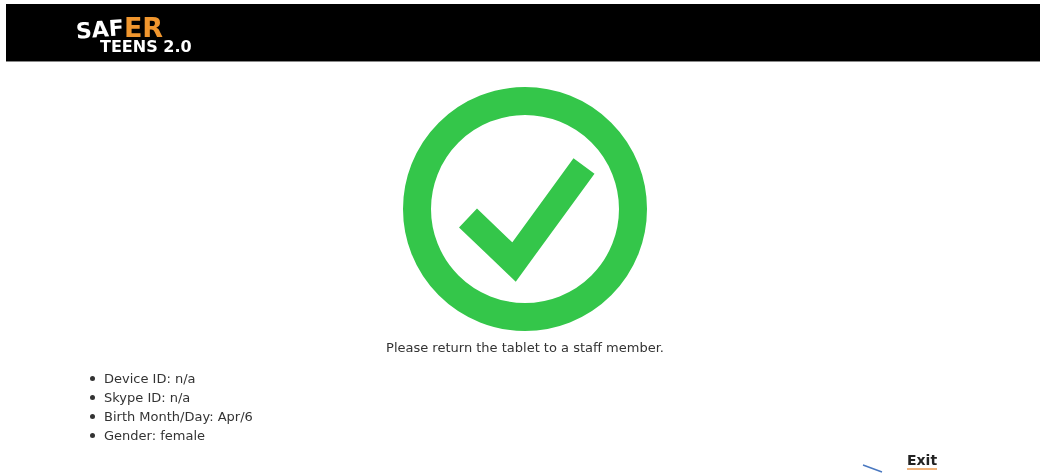  Describe the element at coordinates (154, 435) in the screenshot. I see `detail-text: Gender: female` at that location.